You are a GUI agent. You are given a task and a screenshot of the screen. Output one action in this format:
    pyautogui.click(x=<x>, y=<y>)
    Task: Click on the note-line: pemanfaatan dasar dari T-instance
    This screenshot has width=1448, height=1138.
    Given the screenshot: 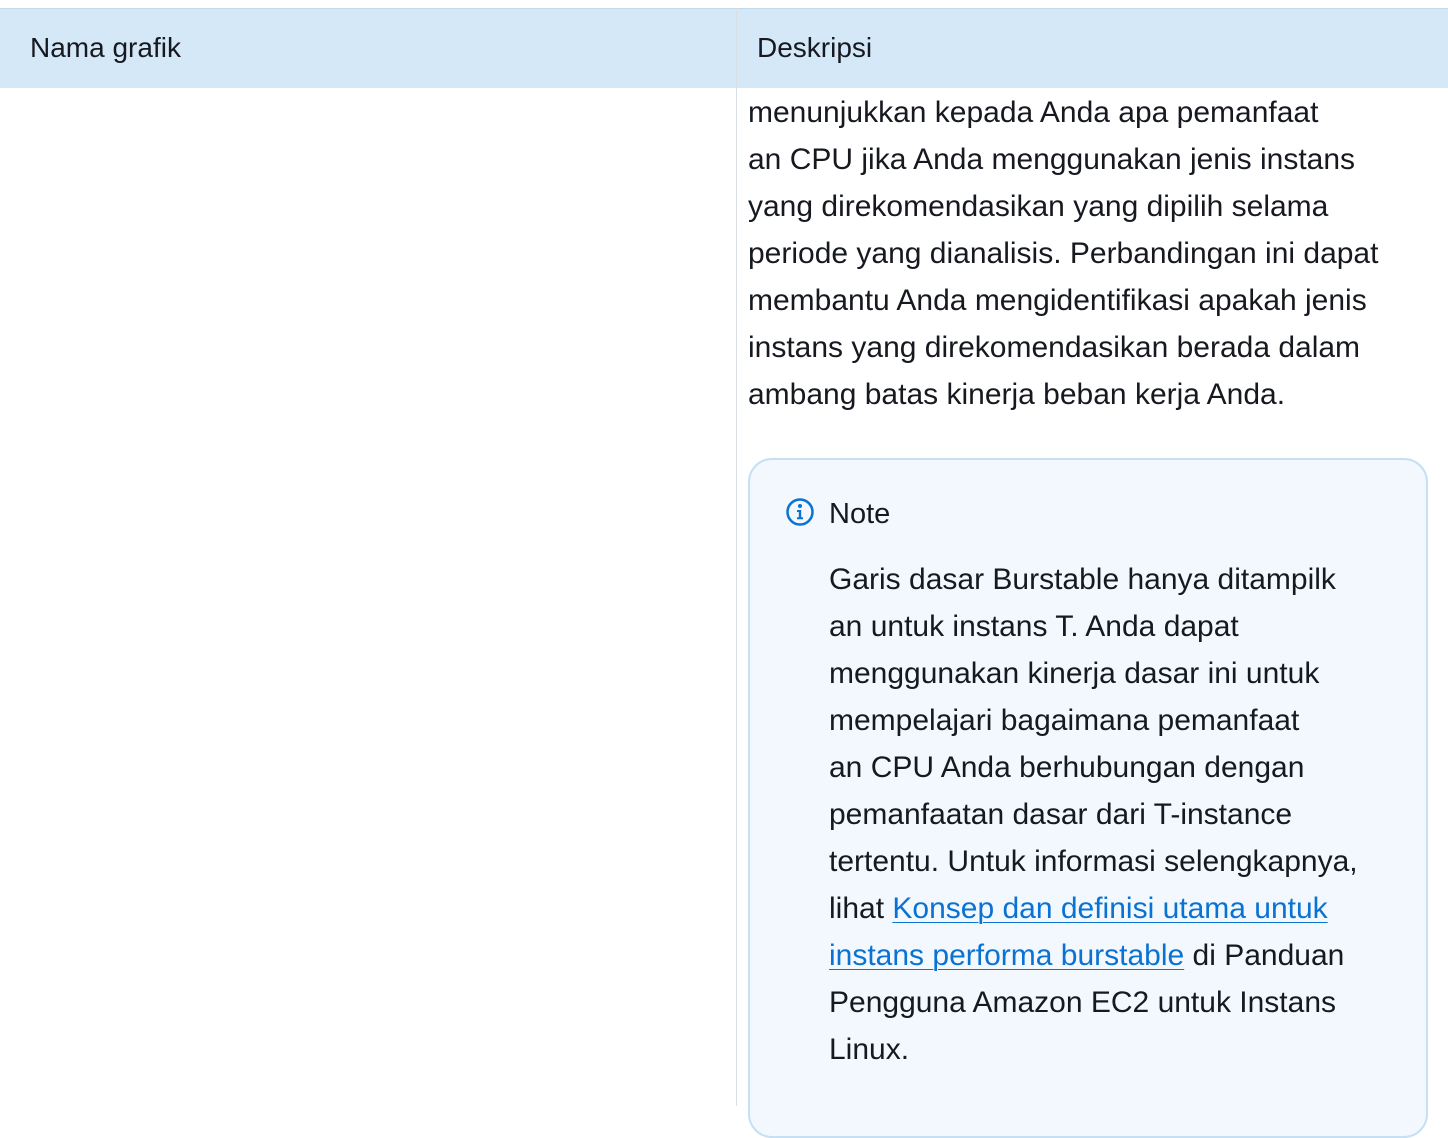 What is the action you would take?
    pyautogui.click(x=1061, y=814)
    